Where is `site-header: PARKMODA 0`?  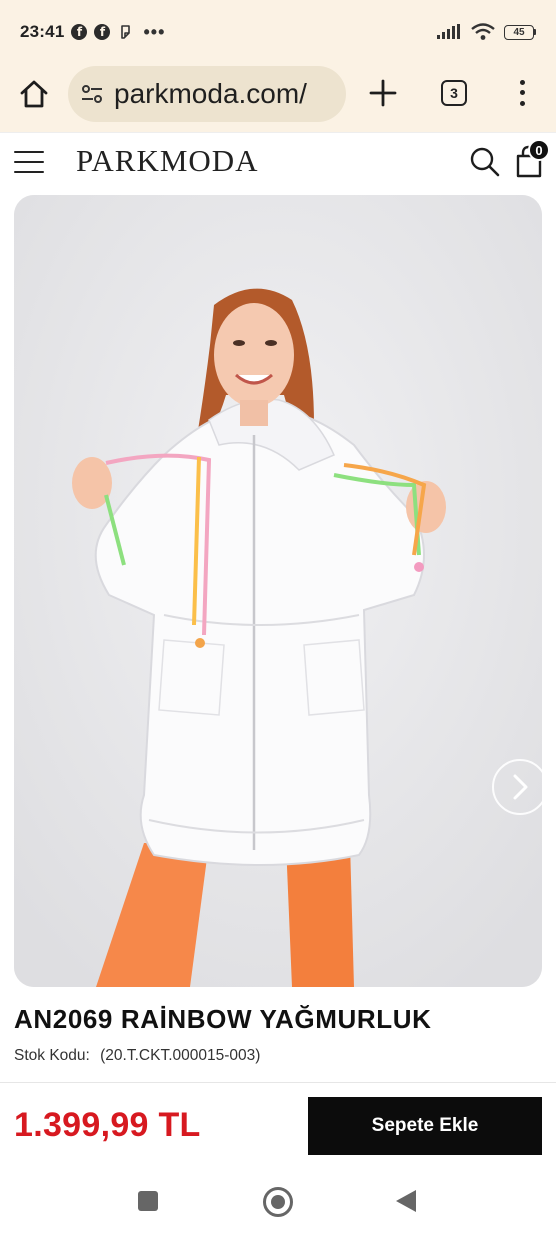
site-header: PARKMODA 0 is located at coordinates (278, 161).